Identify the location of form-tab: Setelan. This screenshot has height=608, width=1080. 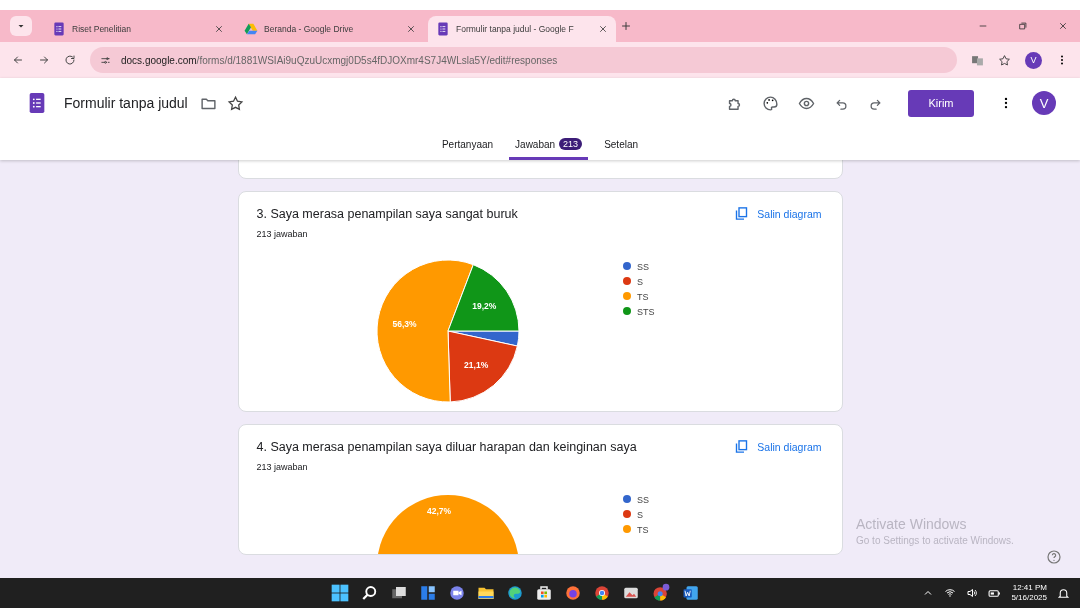
(621, 144).